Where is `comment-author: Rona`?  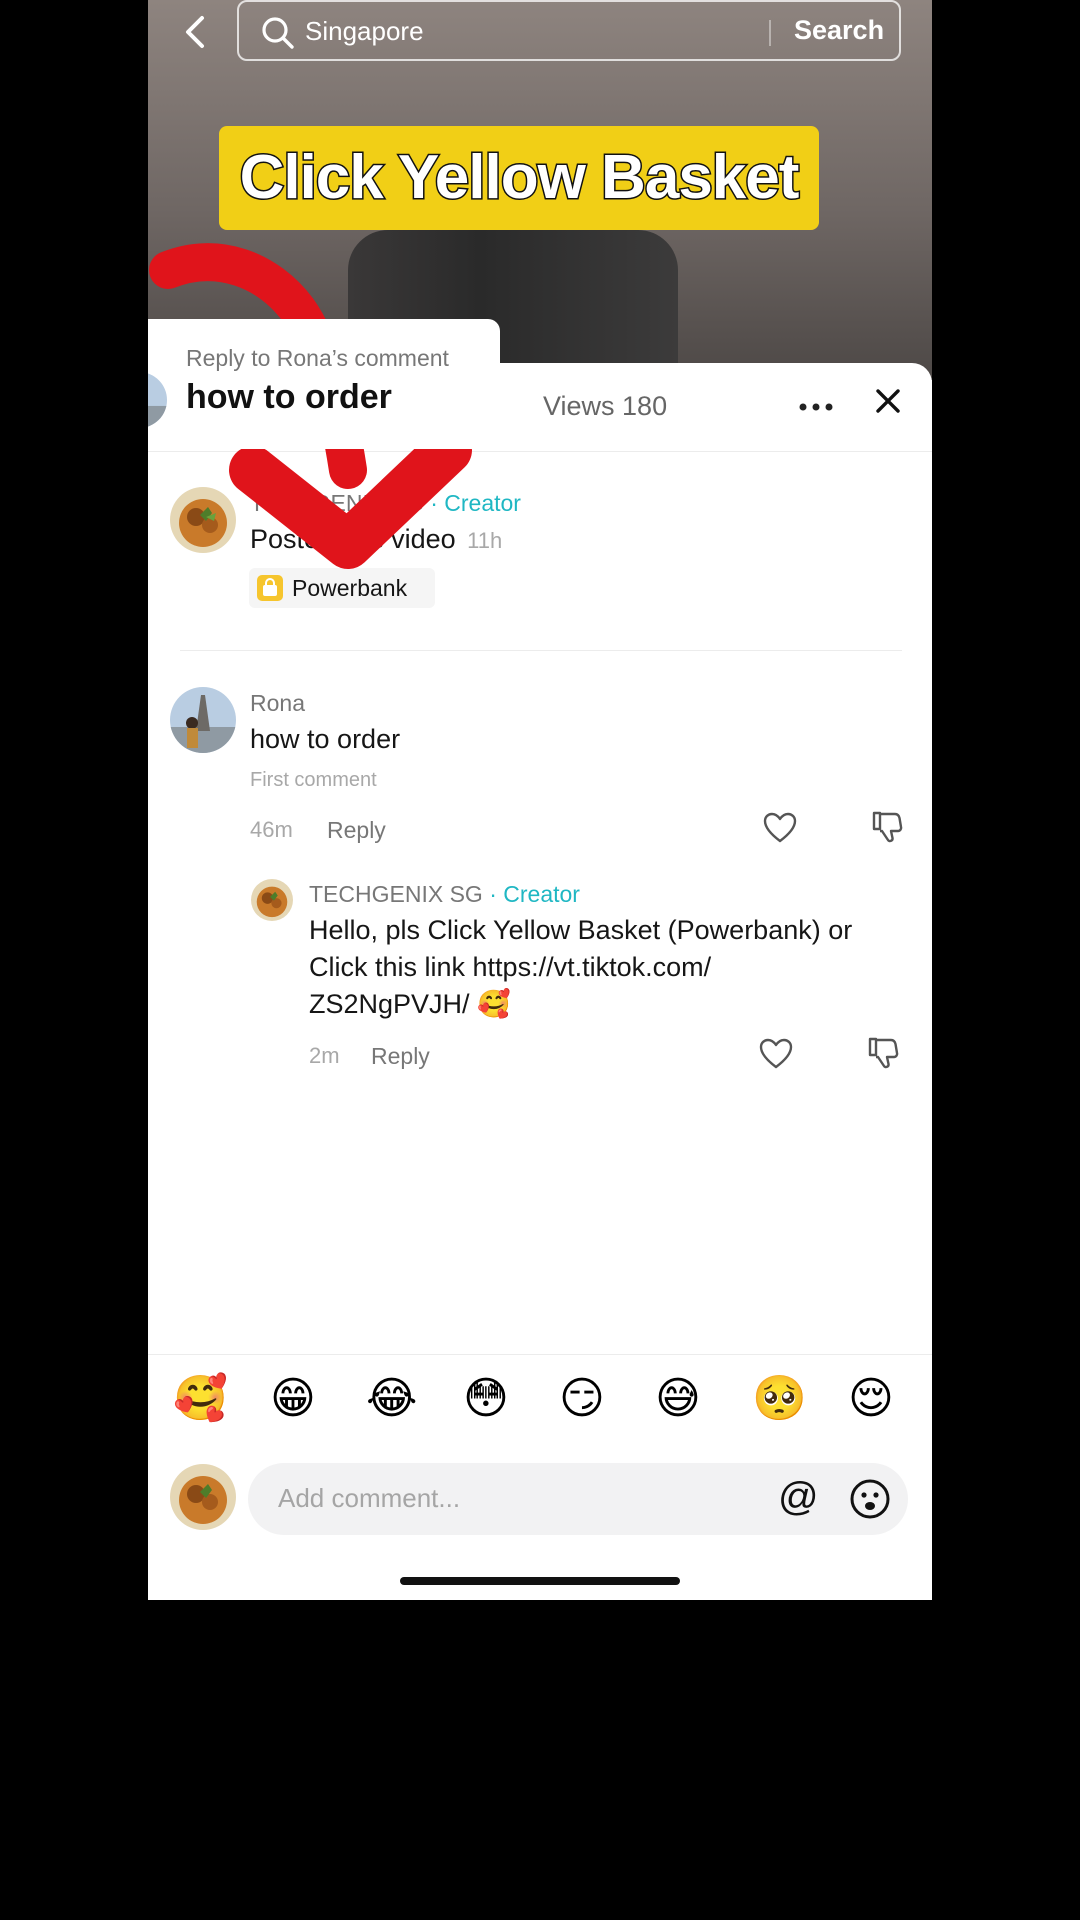
comment-author: Rona is located at coordinates (277, 703).